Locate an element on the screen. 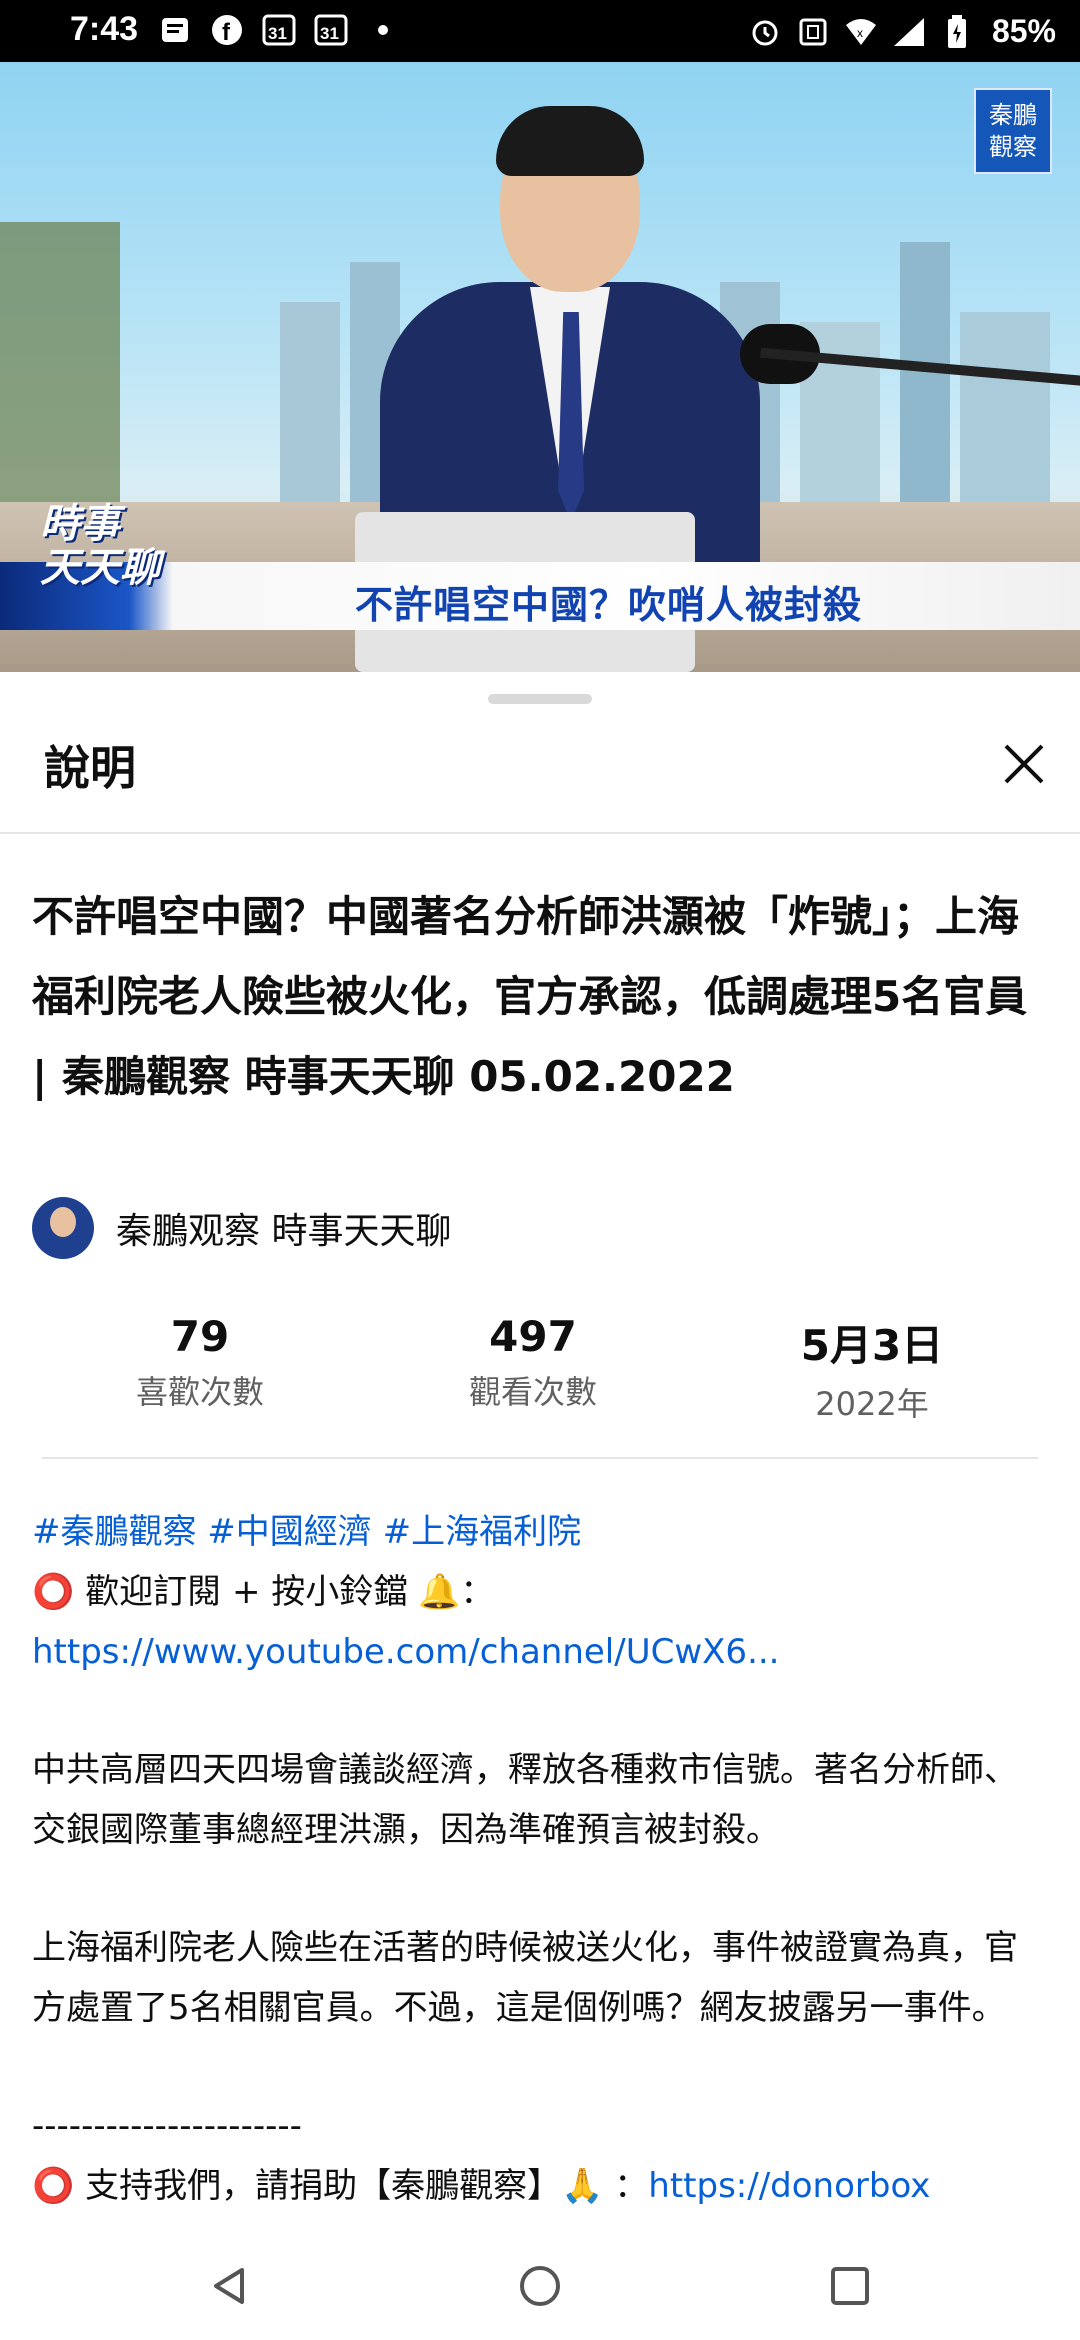 The image size is (1080, 2340). home-icon is located at coordinates (540, 2286).